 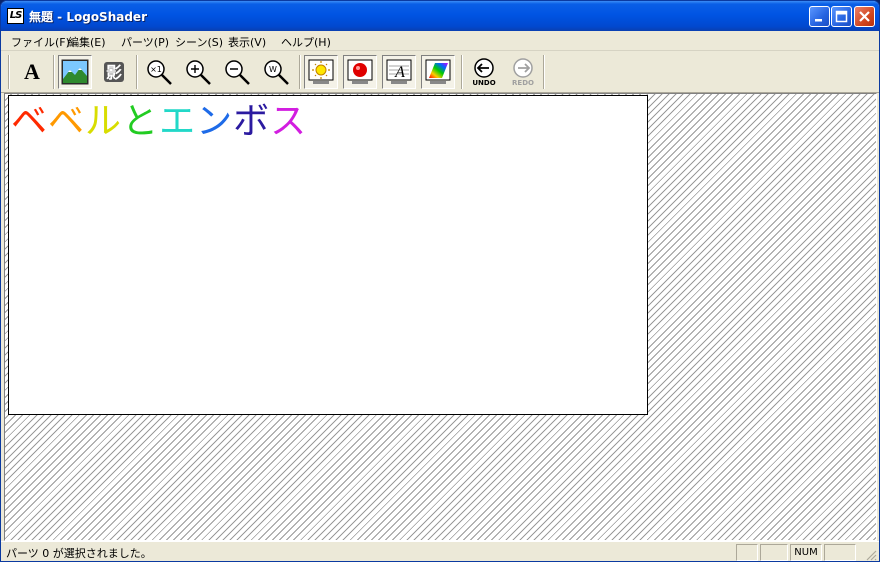 I want to click on zoom-in-icon, so click(x=198, y=72).